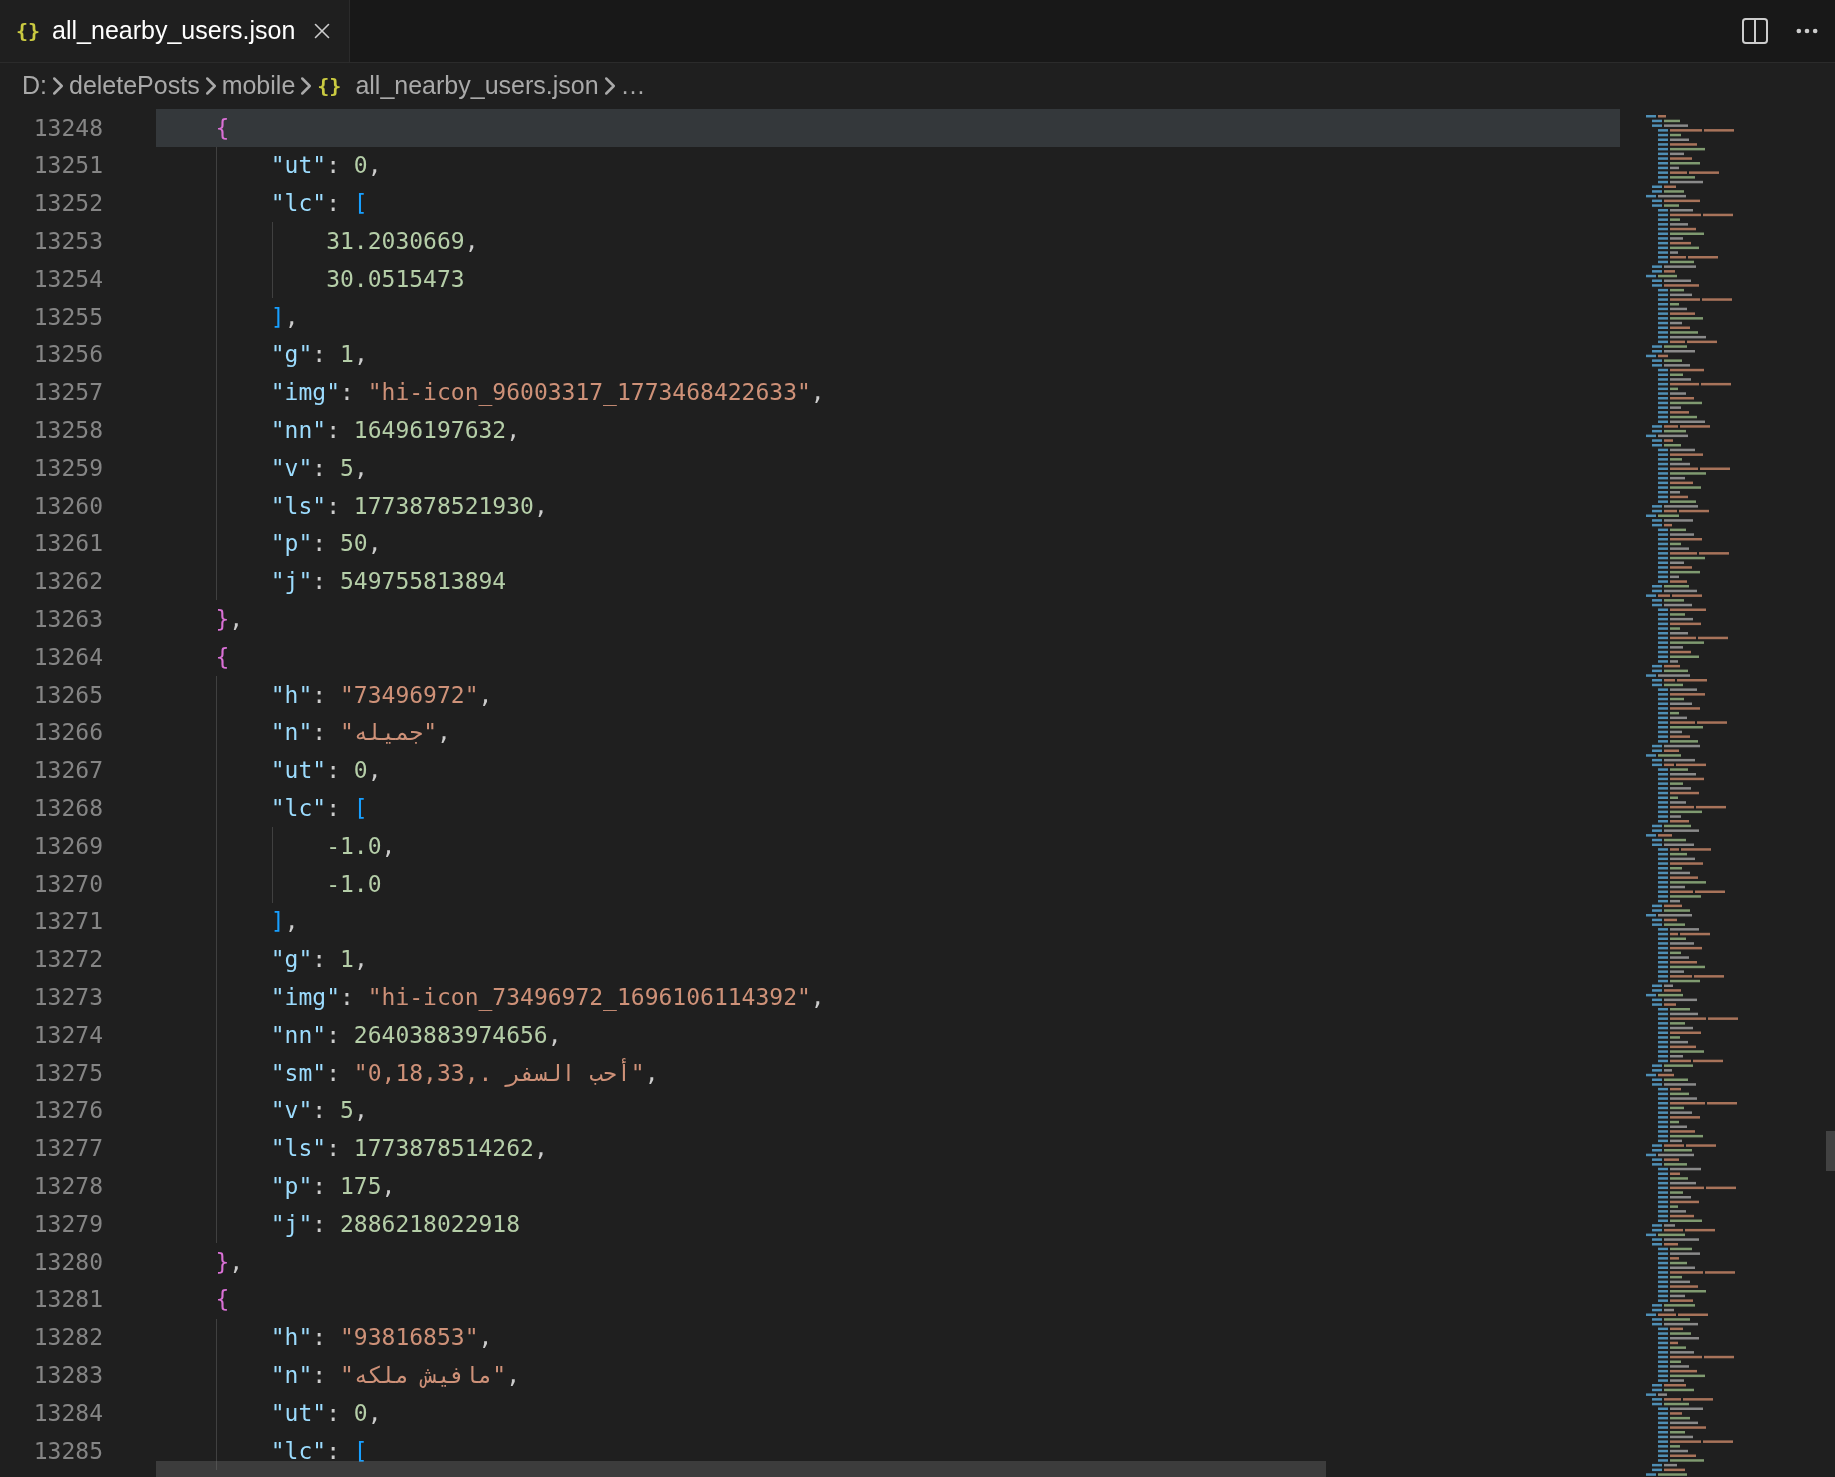 This screenshot has height=1477, width=1835. What do you see at coordinates (68, 1224) in the screenshot?
I see `line-number: 13279` at bounding box center [68, 1224].